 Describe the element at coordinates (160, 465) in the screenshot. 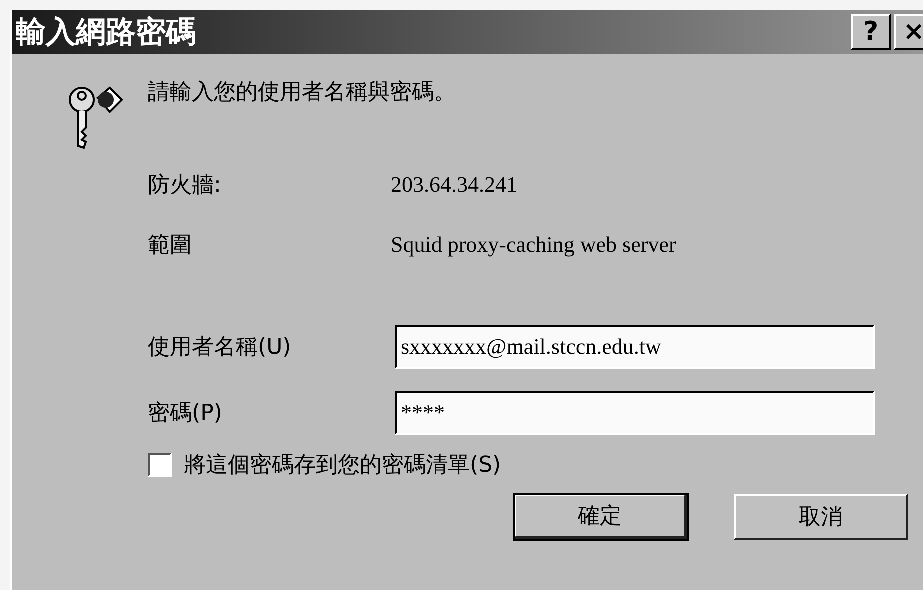

I see `checkbox` at that location.